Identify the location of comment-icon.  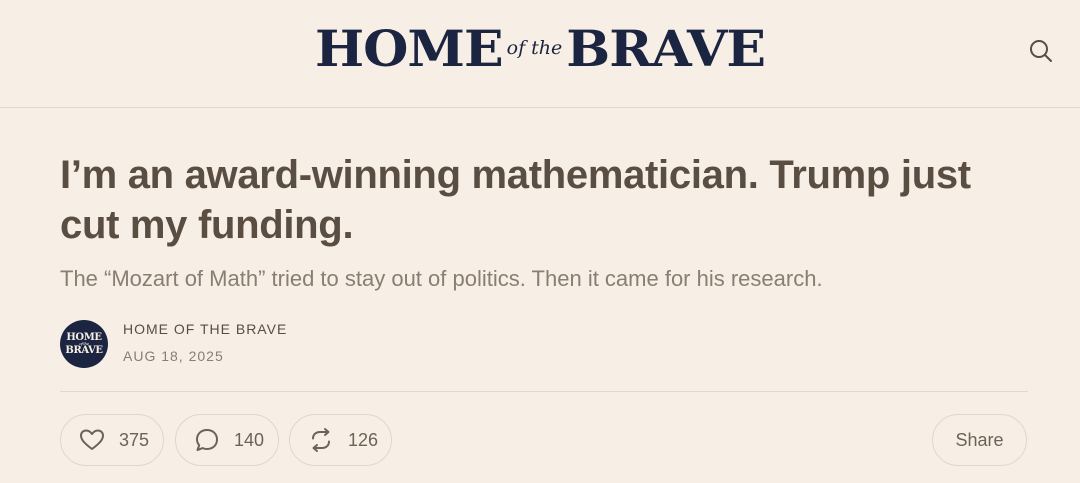
(207, 440).